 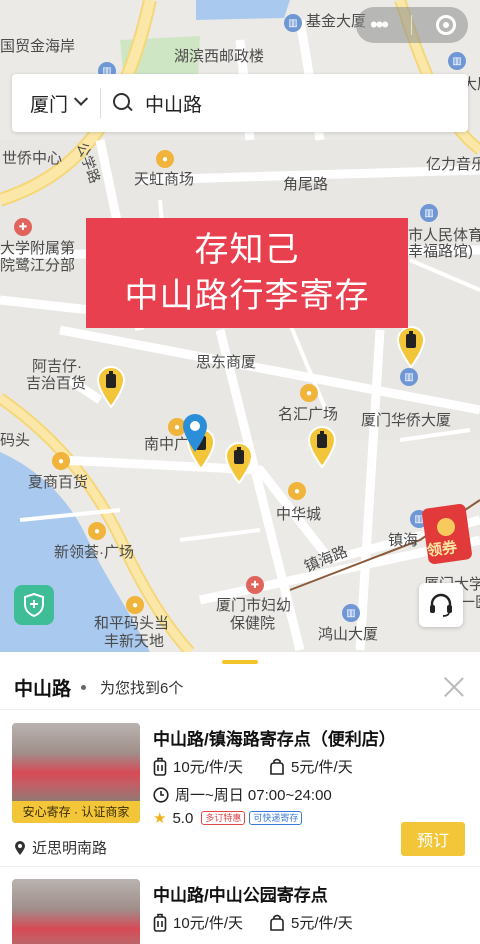 What do you see at coordinates (57, 366) in the screenshot?
I see `map-label: 阿吉仔·` at bounding box center [57, 366].